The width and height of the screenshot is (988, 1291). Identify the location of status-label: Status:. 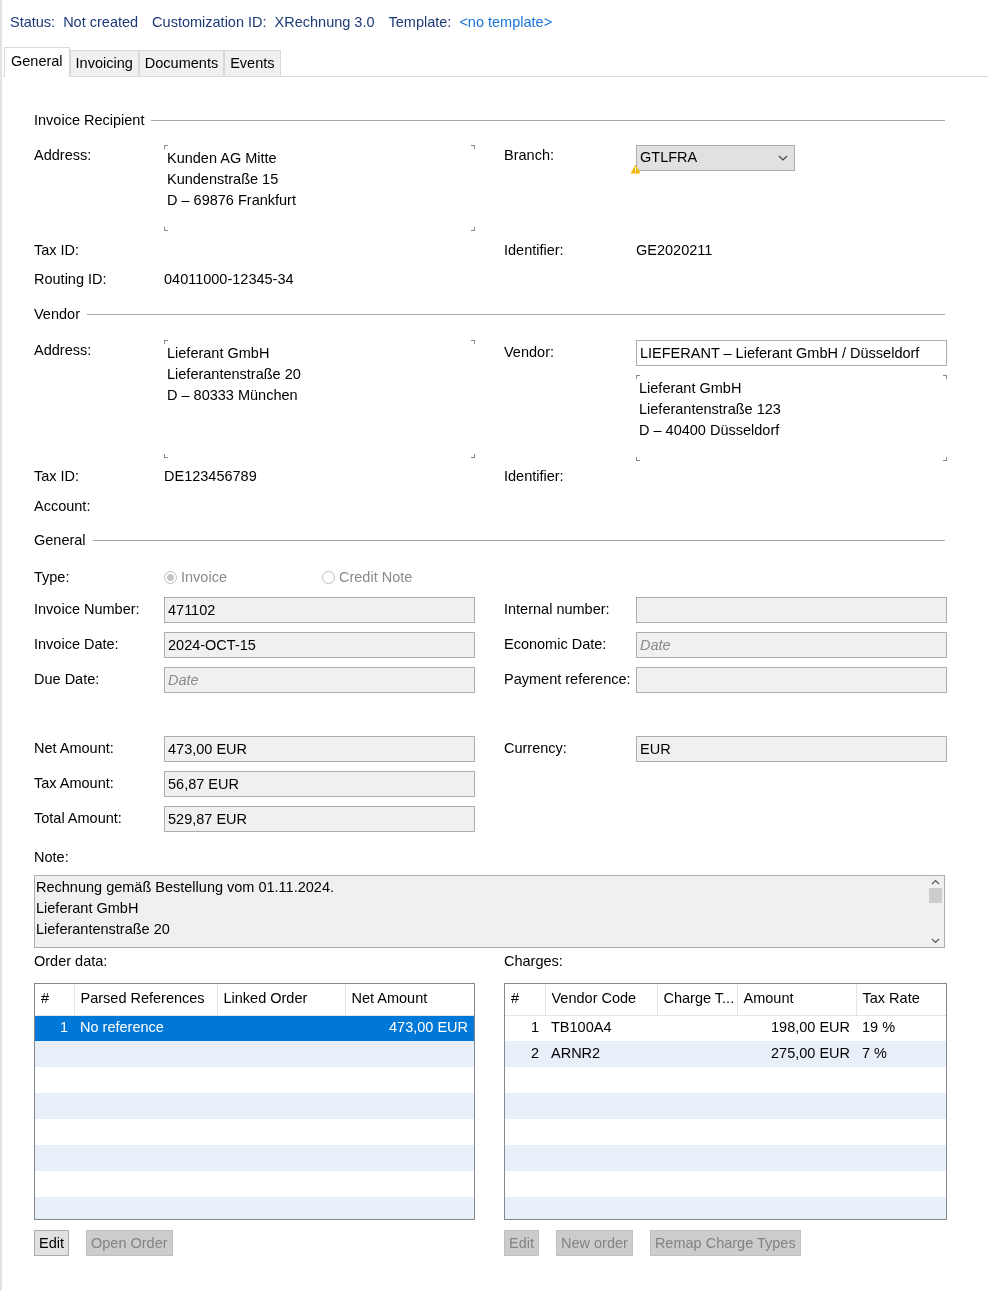
(33, 22).